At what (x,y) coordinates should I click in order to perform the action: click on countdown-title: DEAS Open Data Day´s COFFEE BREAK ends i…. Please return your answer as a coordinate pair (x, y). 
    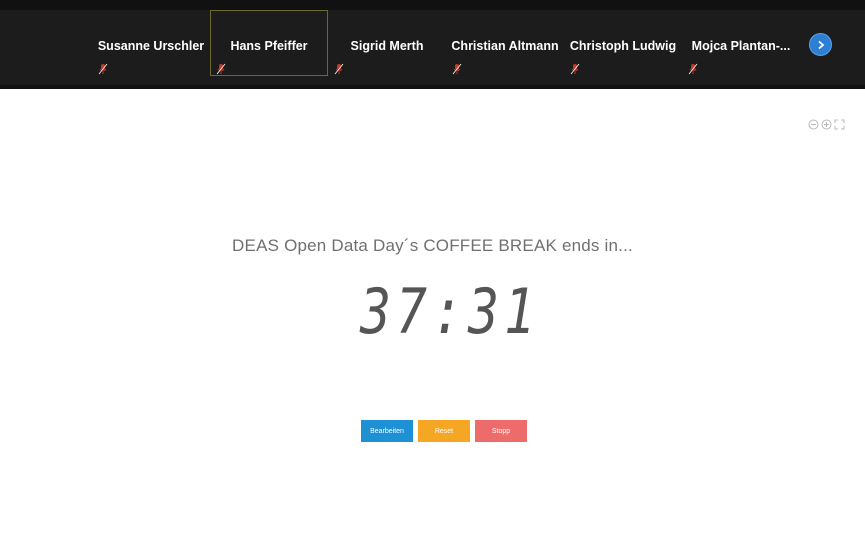
    Looking at the image, I should click on (432, 245).